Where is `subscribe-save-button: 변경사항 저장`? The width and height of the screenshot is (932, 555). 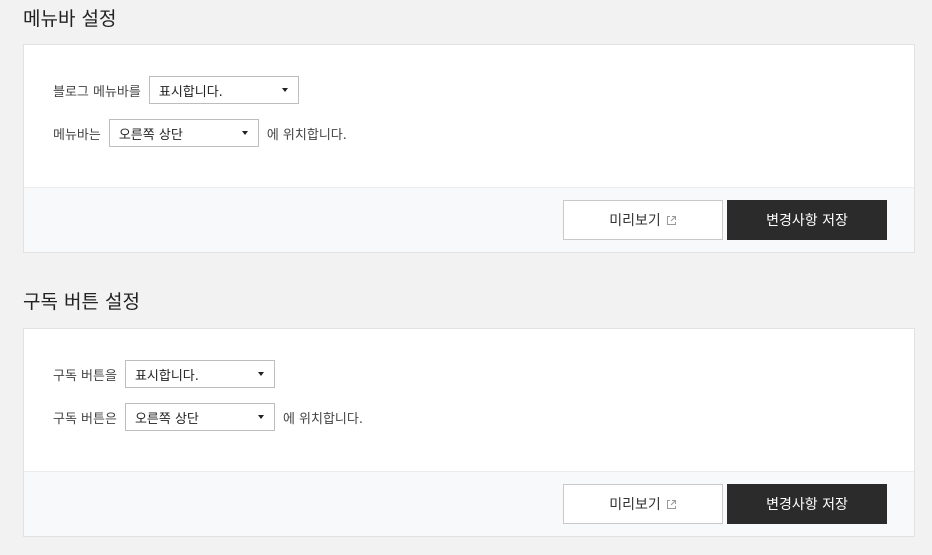
subscribe-save-button: 변경사항 저장 is located at coordinates (807, 504).